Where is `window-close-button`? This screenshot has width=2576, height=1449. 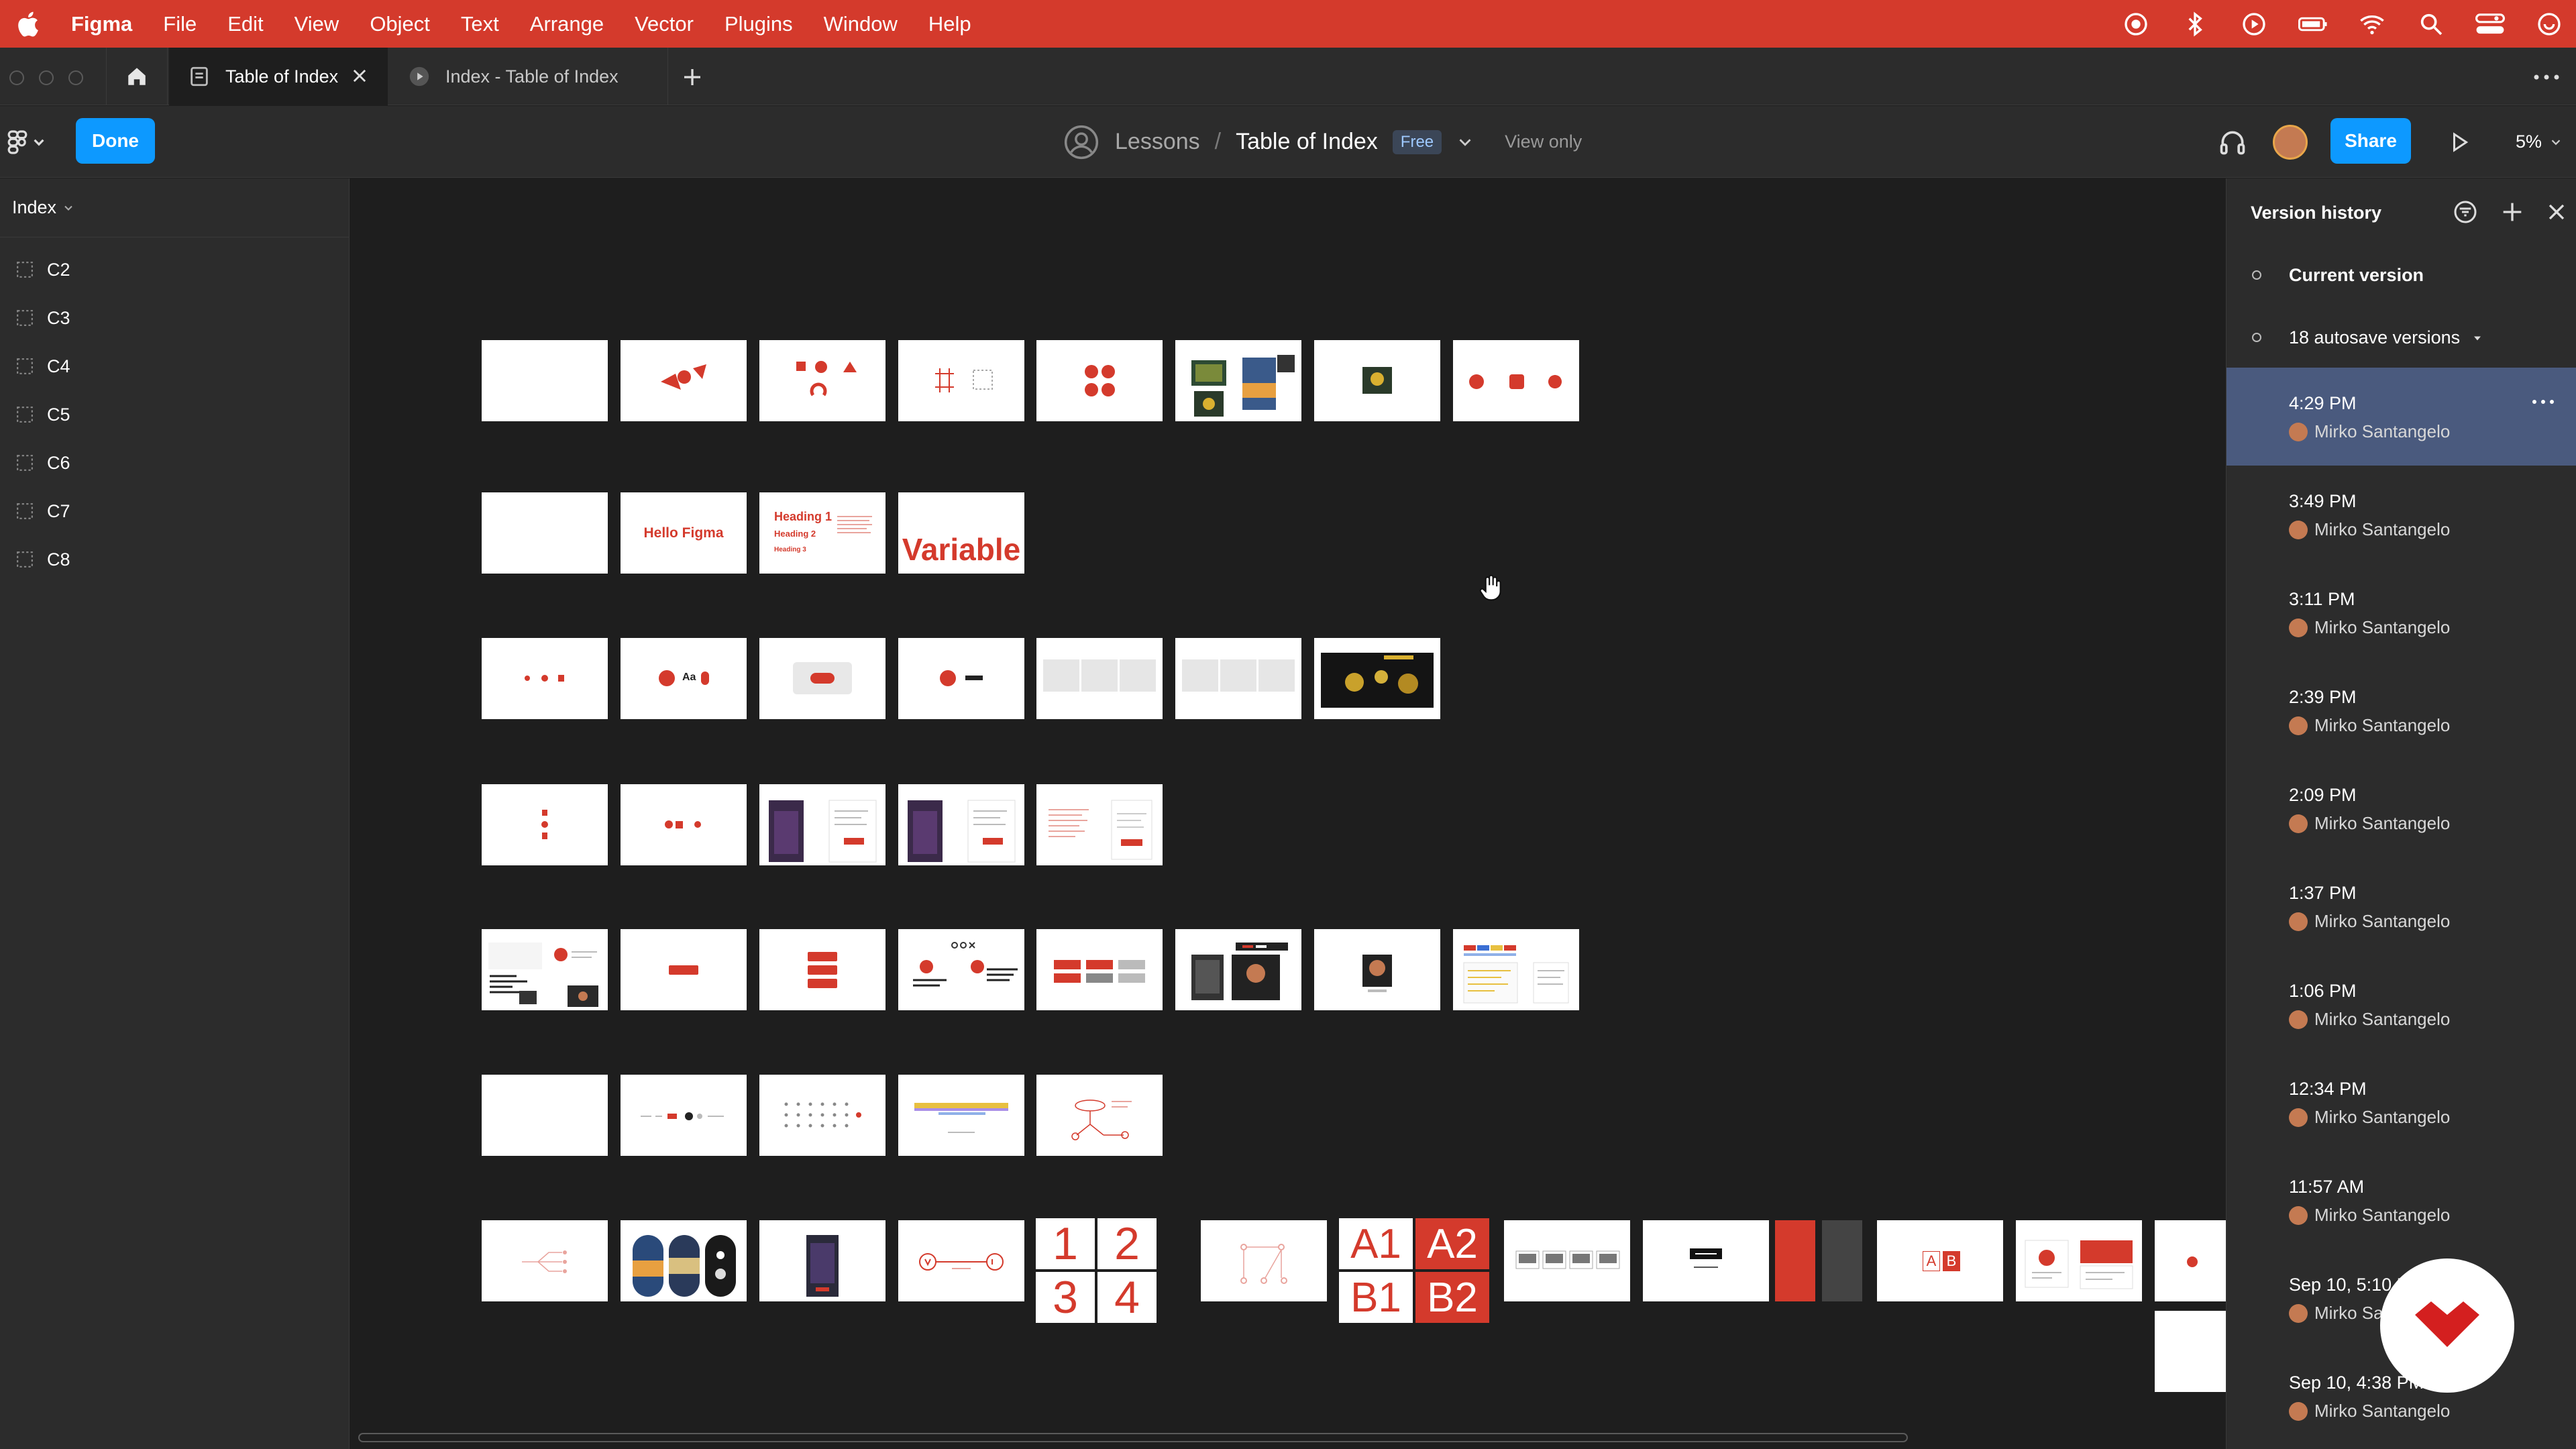 window-close-button is located at coordinates (16, 77).